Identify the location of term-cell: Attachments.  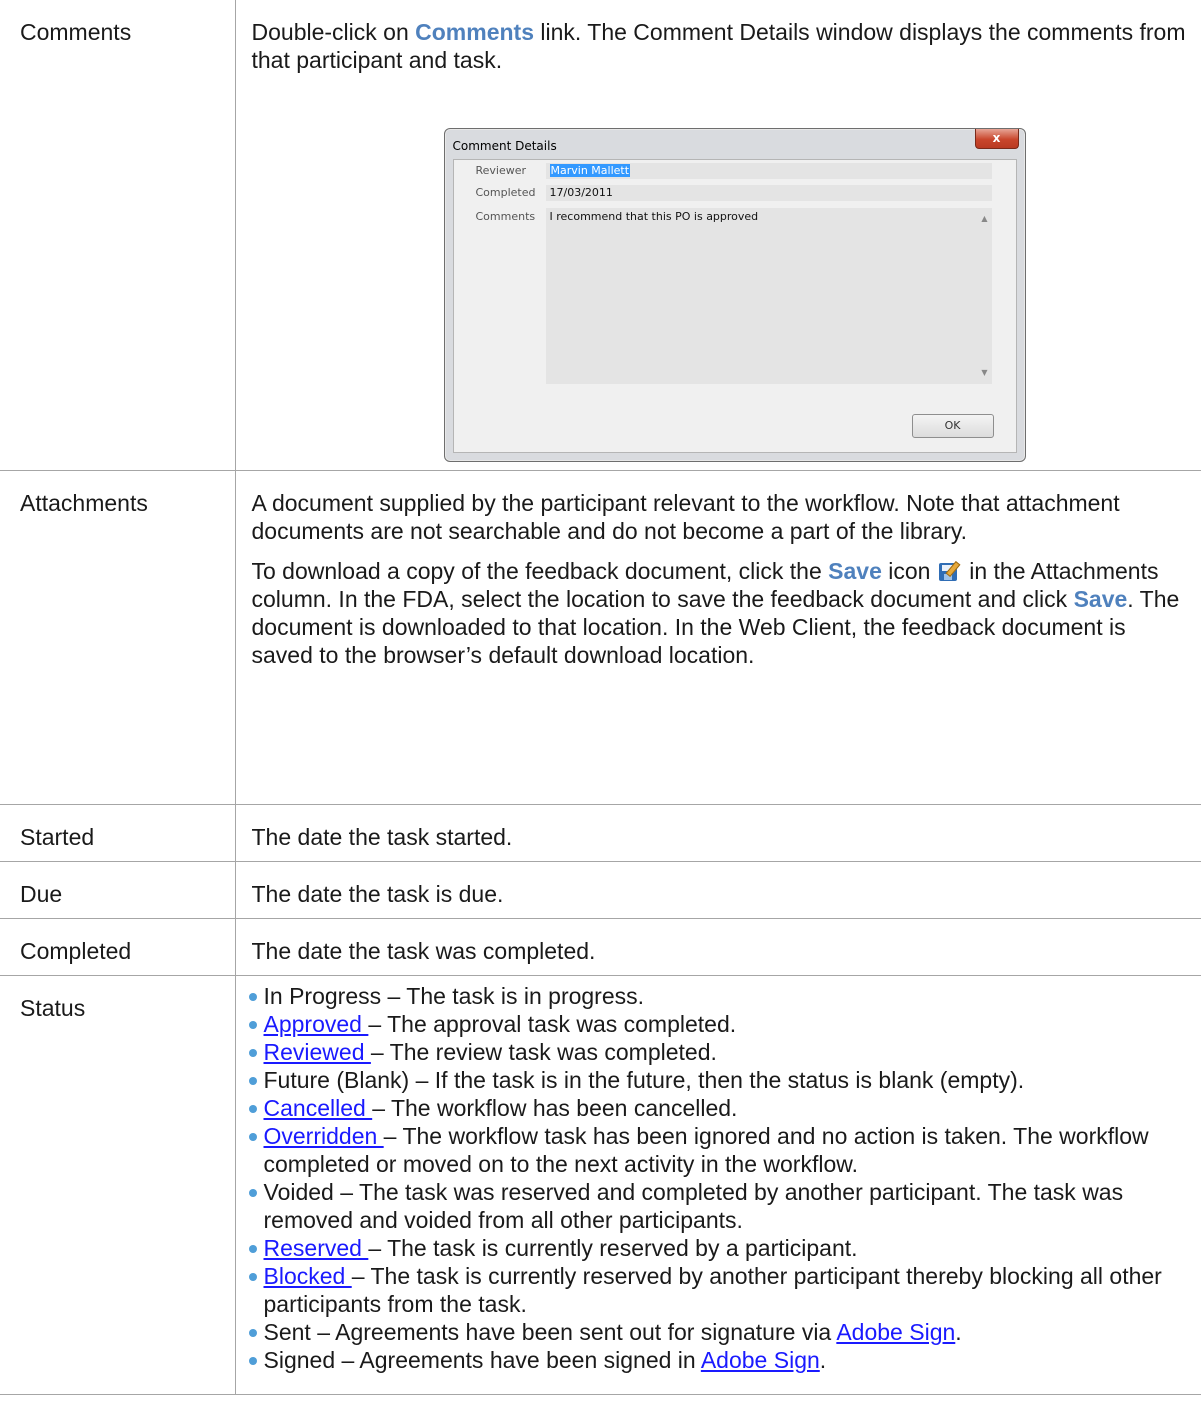
(118, 637).